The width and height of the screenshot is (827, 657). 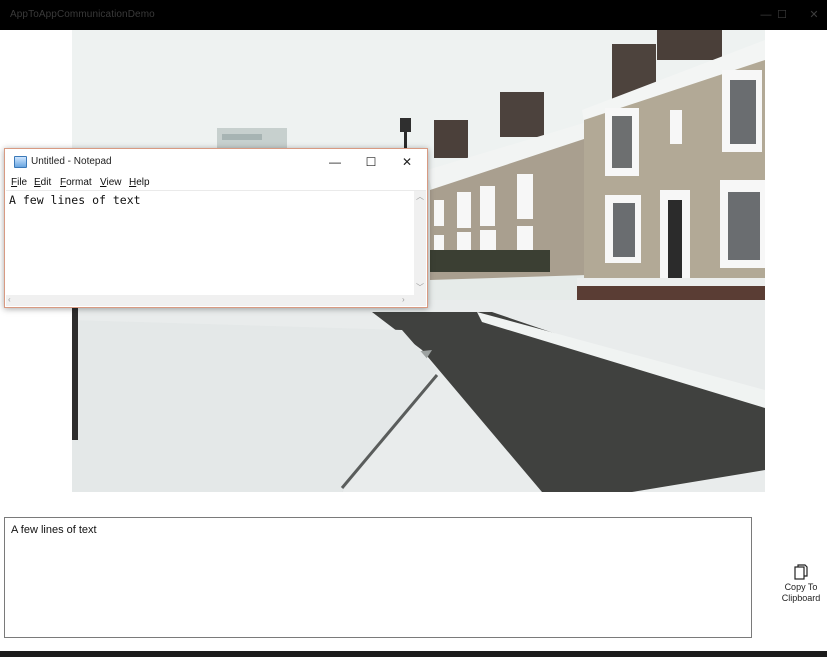 What do you see at coordinates (20, 162) in the screenshot?
I see `notepad-icon` at bounding box center [20, 162].